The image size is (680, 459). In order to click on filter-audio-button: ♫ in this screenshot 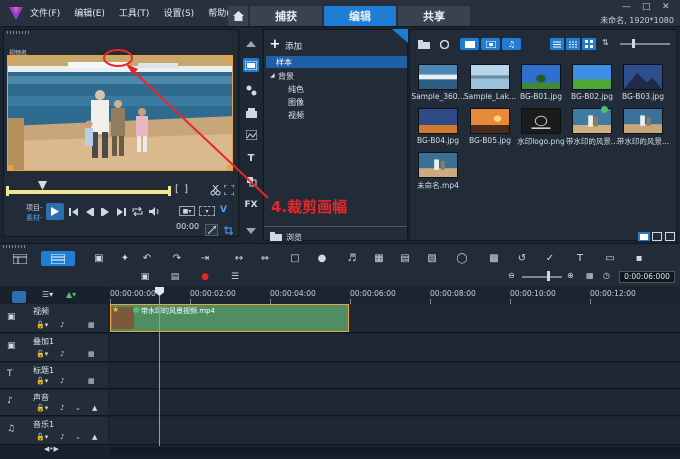, I will do `click(511, 44)`.